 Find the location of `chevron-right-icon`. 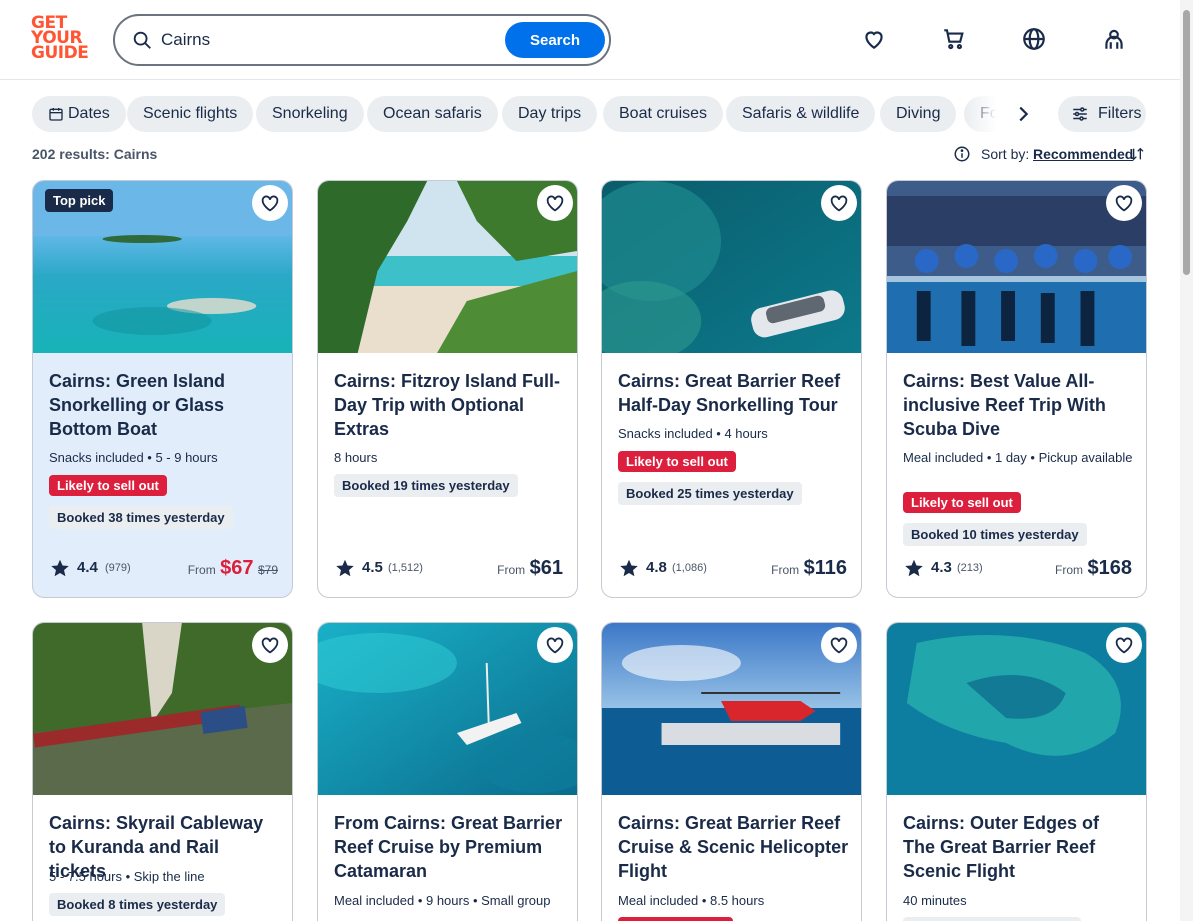

chevron-right-icon is located at coordinates (1023, 114).